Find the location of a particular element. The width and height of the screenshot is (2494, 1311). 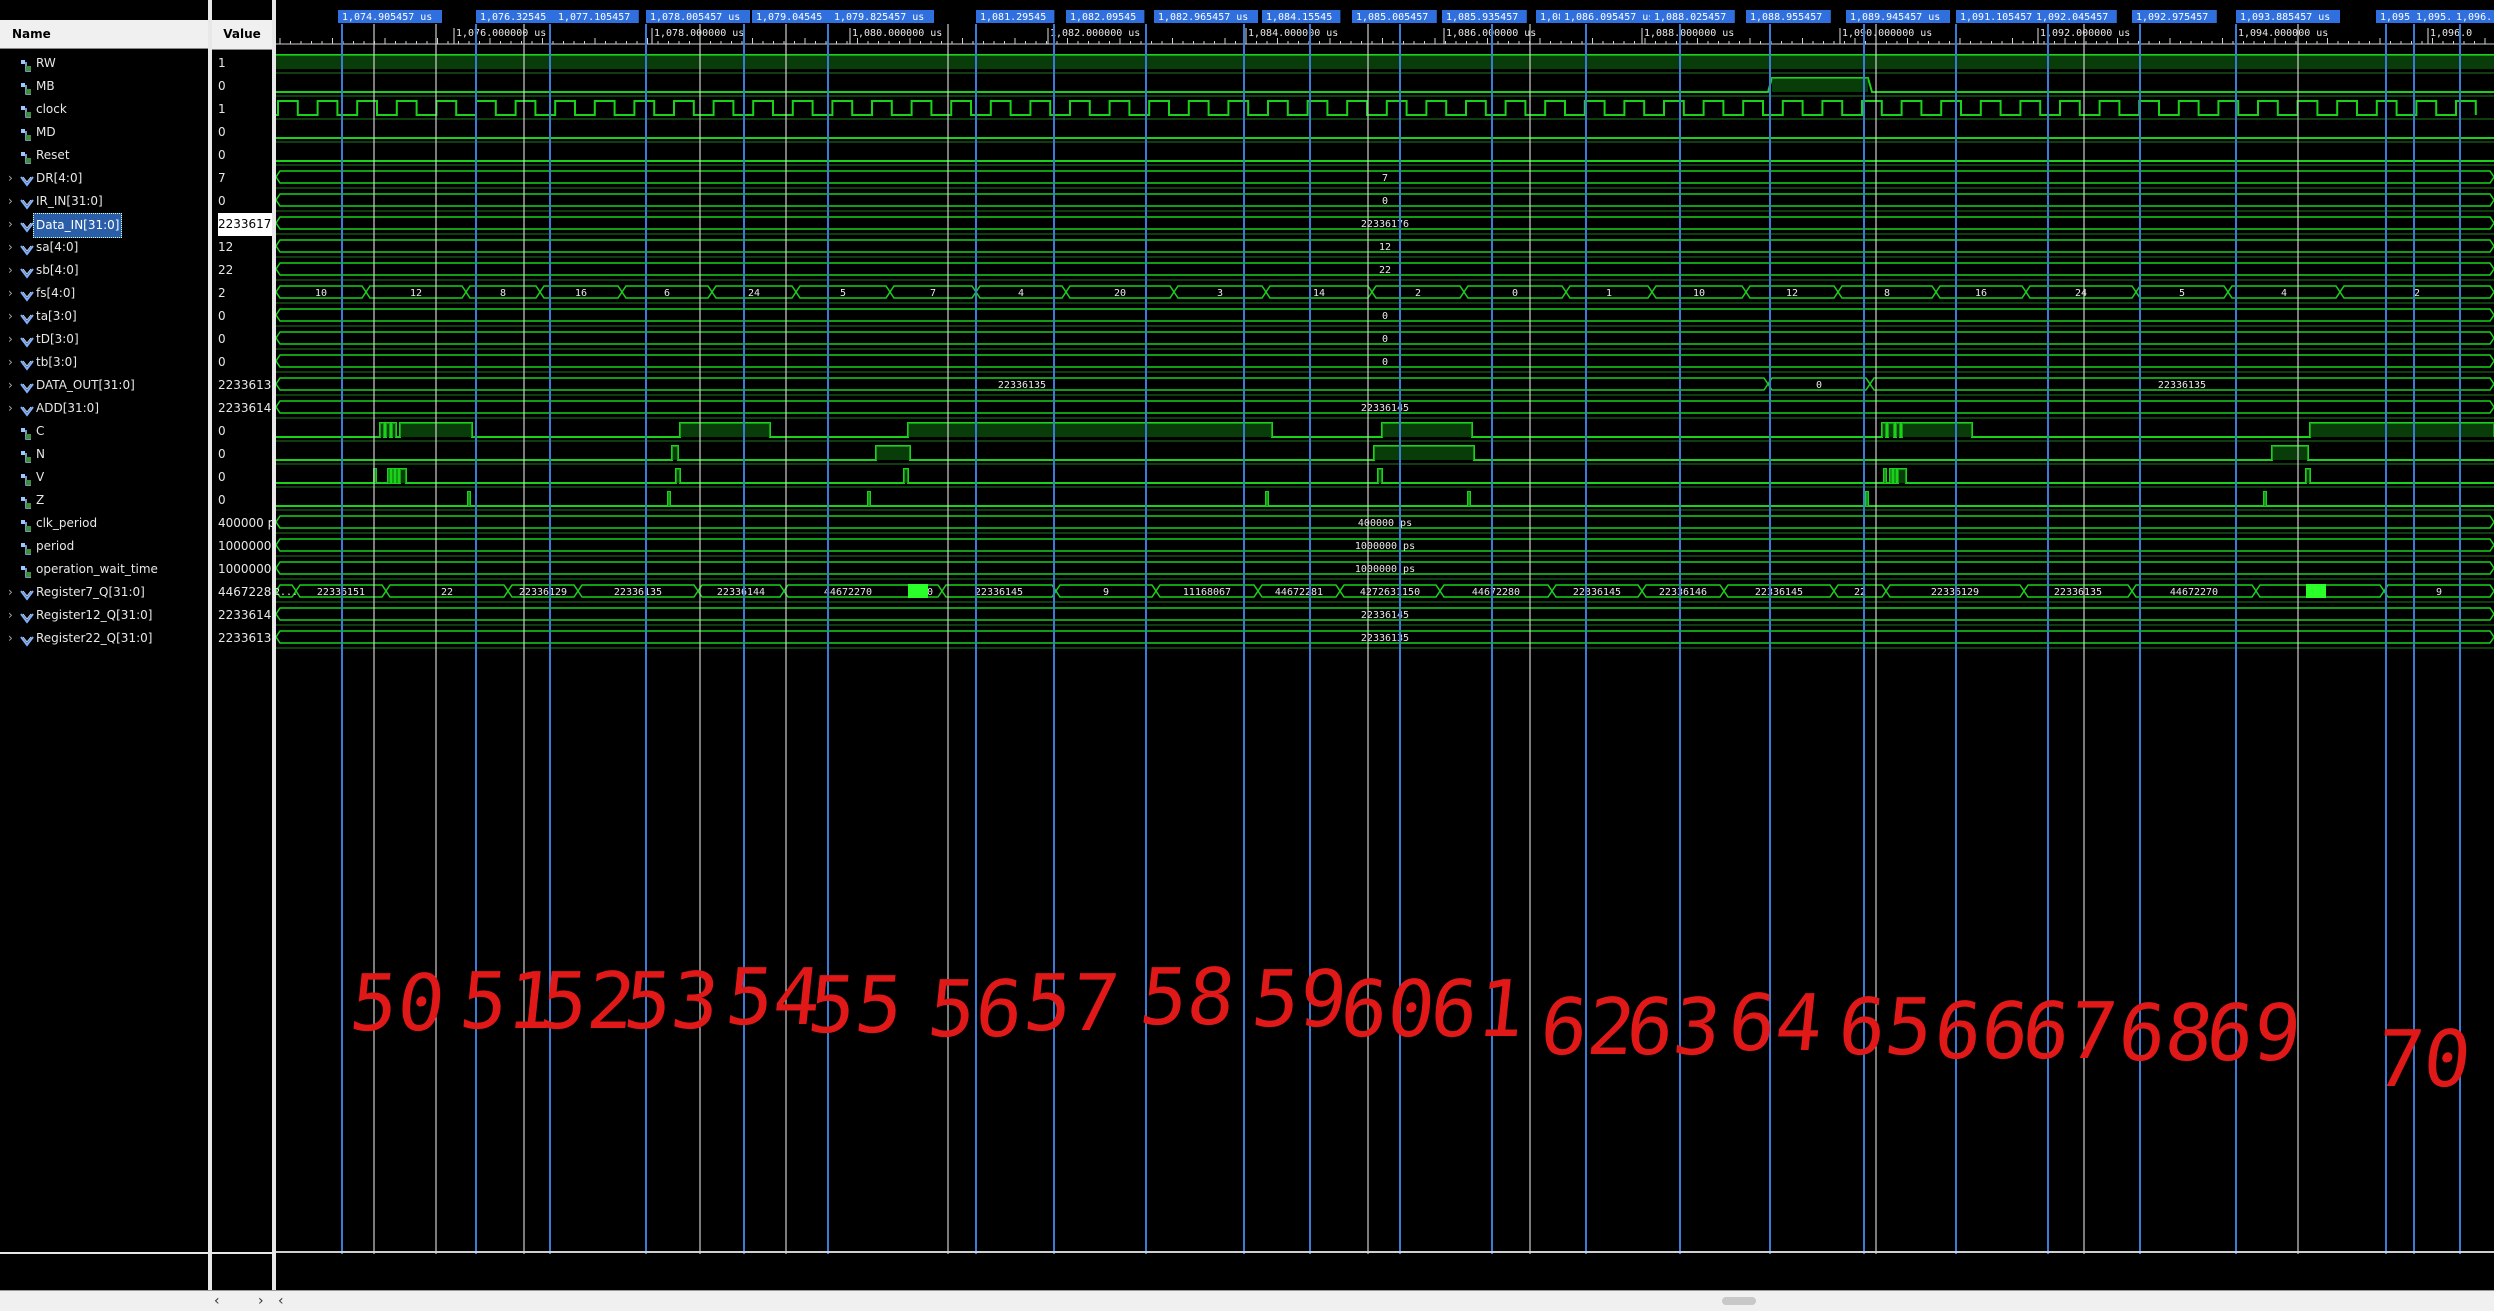

ruler-tick-label: 1,092.000000 us is located at coordinates (2085, 33).